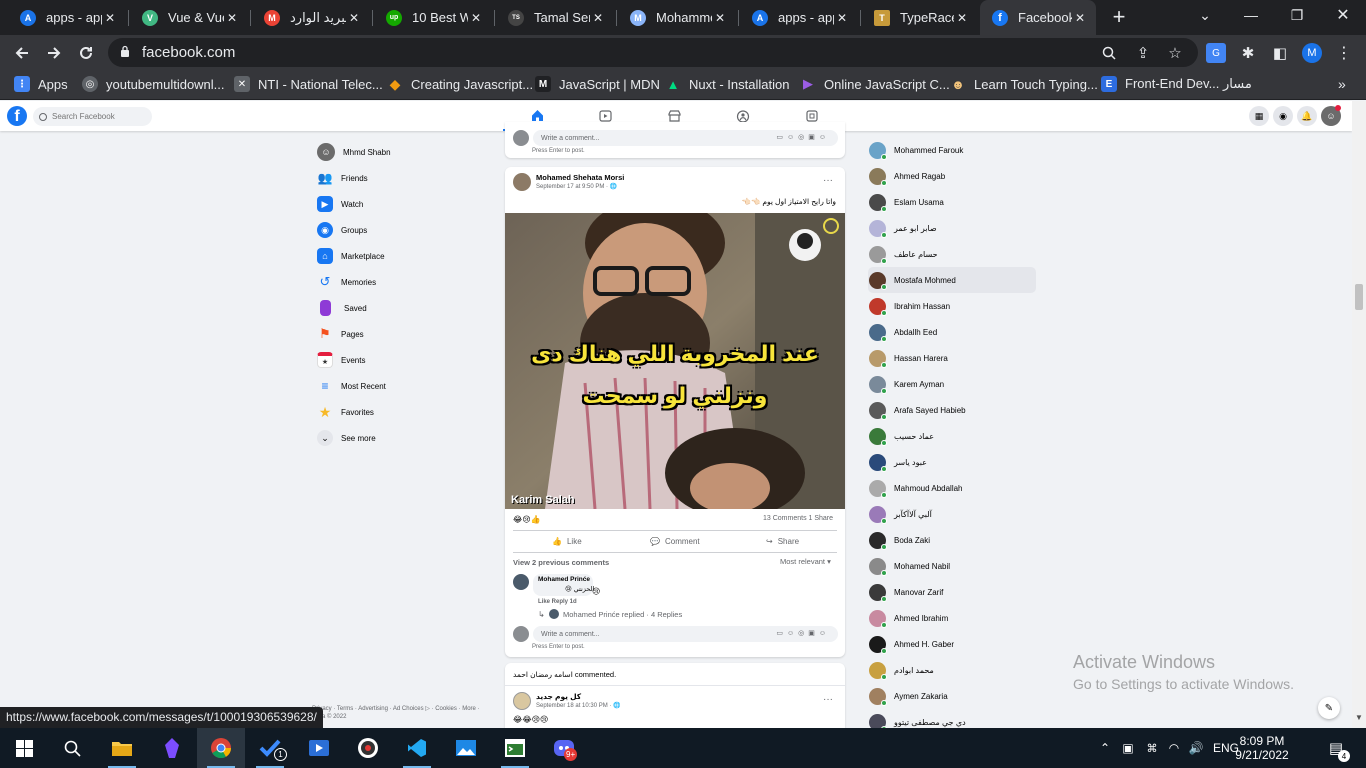 This screenshot has width=1366, height=768. What do you see at coordinates (86, 53) in the screenshot?
I see `reload-button` at bounding box center [86, 53].